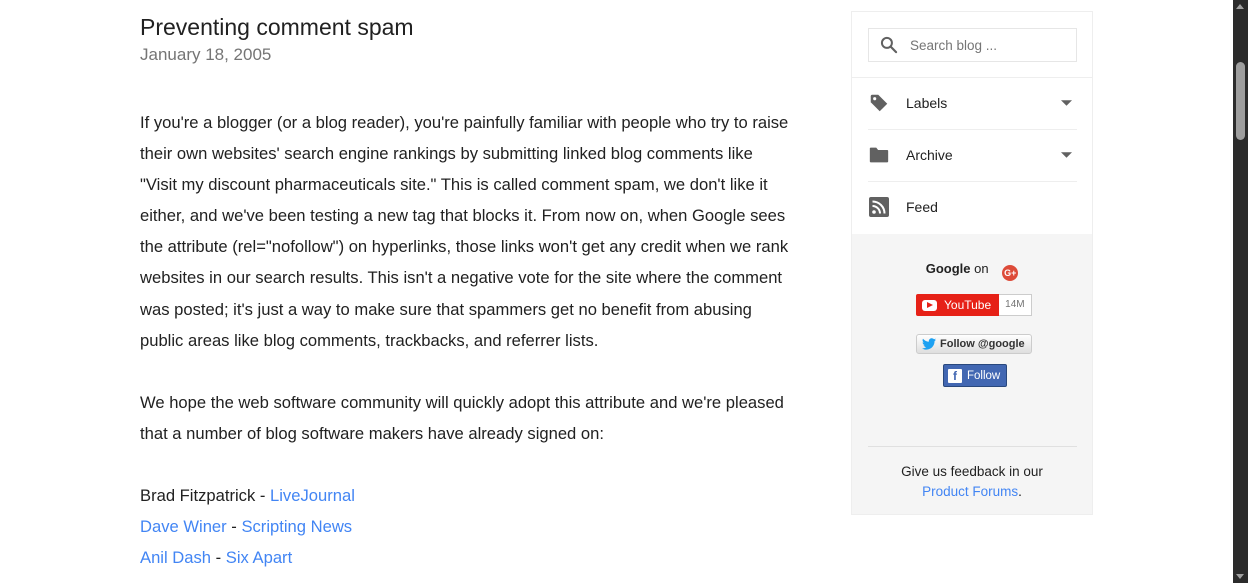 This screenshot has height=583, width=1248. I want to click on tag-icon, so click(879, 103).